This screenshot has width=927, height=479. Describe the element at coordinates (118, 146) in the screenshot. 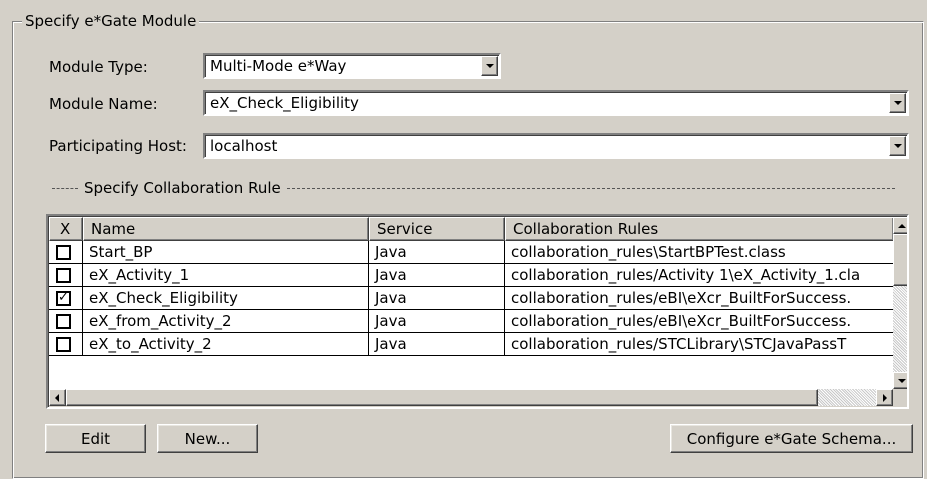

I see `participating-host-label: Participating Host:` at that location.